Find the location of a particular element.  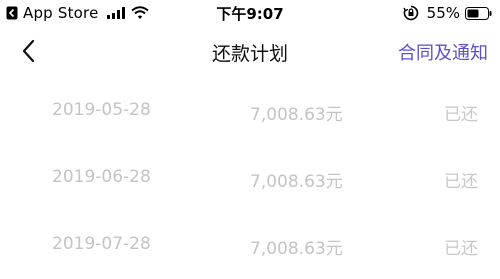

schedule-date: 2019-07-28 is located at coordinates (101, 244).